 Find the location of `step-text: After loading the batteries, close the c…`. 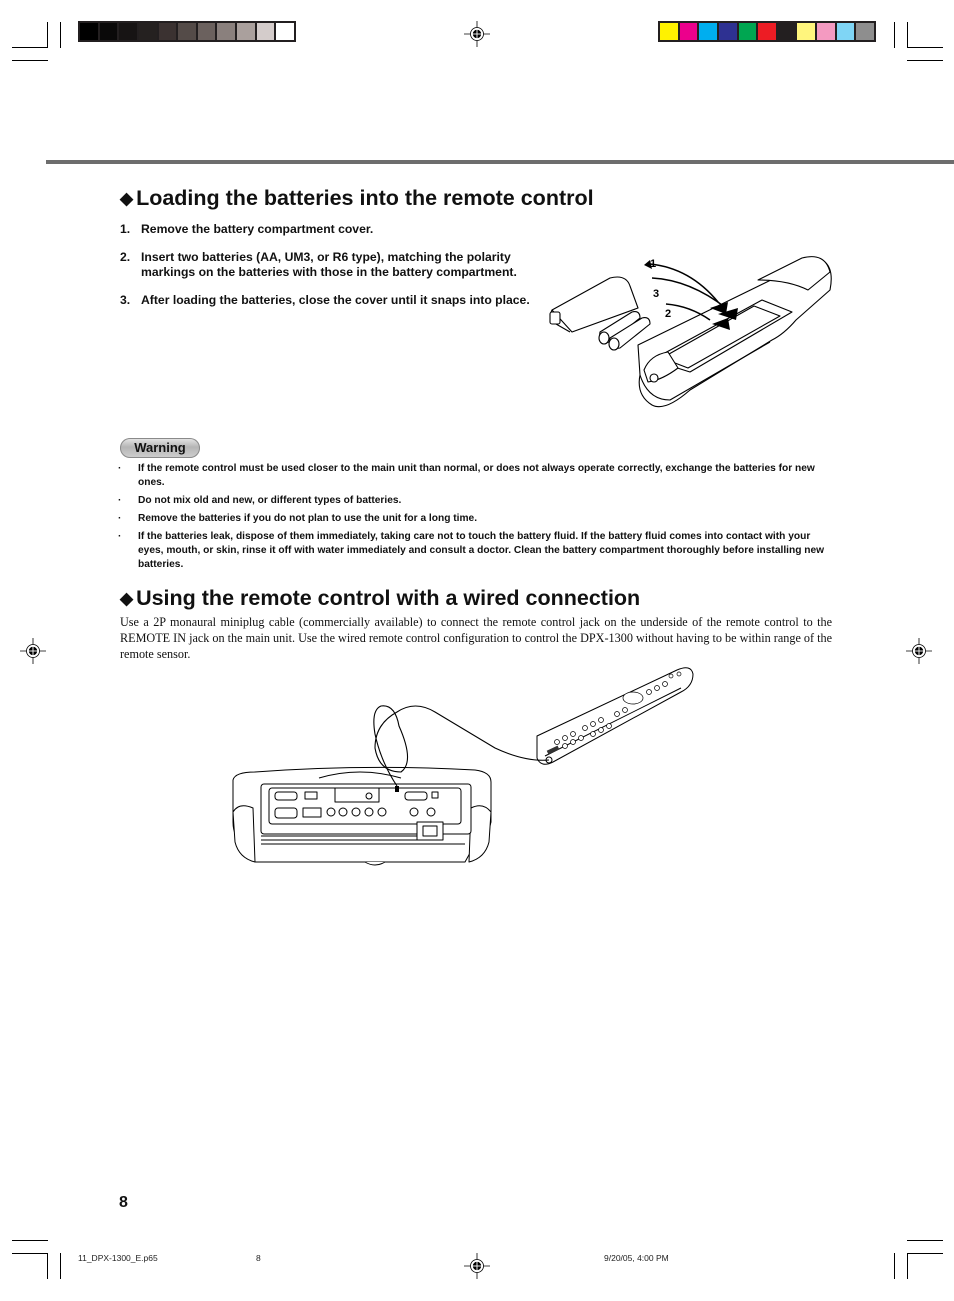

step-text: After loading the batteries, close the c… is located at coordinates (335, 299).